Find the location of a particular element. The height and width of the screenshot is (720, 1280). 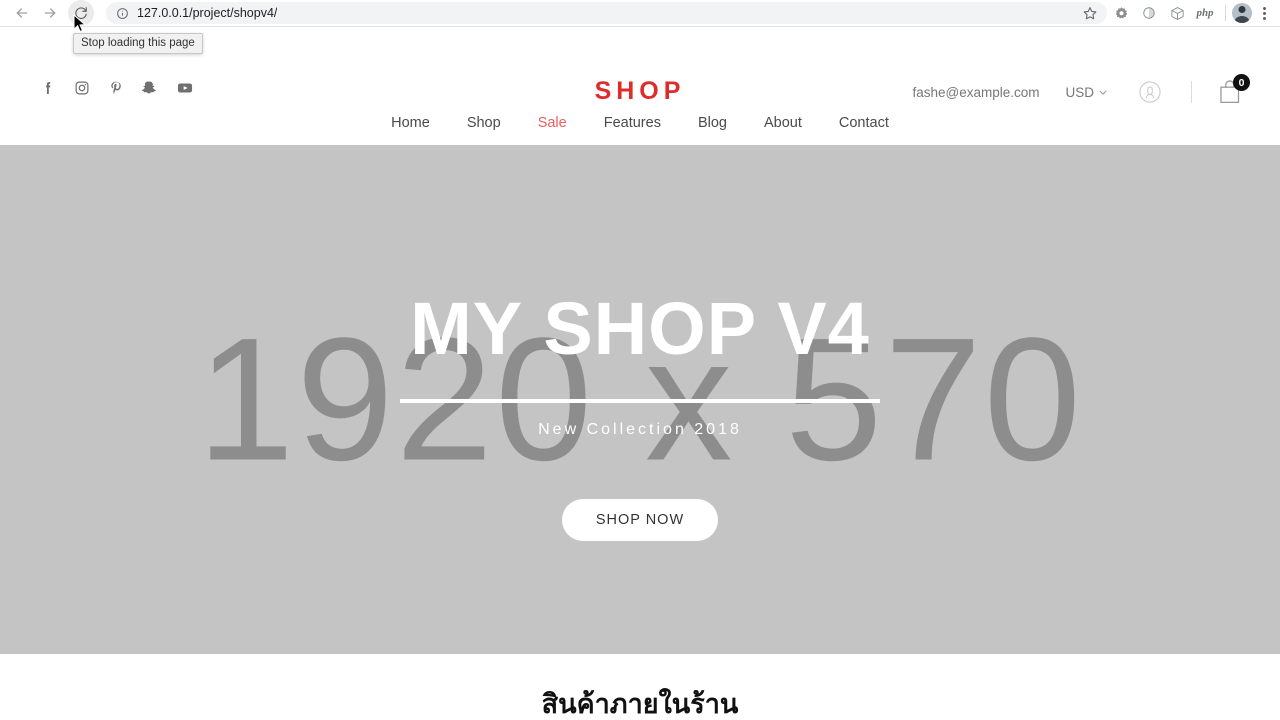

chrome-menu-icon is located at coordinates (1264, 13).